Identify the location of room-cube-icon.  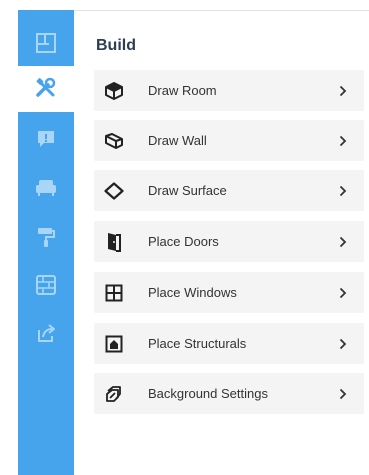
(114, 91).